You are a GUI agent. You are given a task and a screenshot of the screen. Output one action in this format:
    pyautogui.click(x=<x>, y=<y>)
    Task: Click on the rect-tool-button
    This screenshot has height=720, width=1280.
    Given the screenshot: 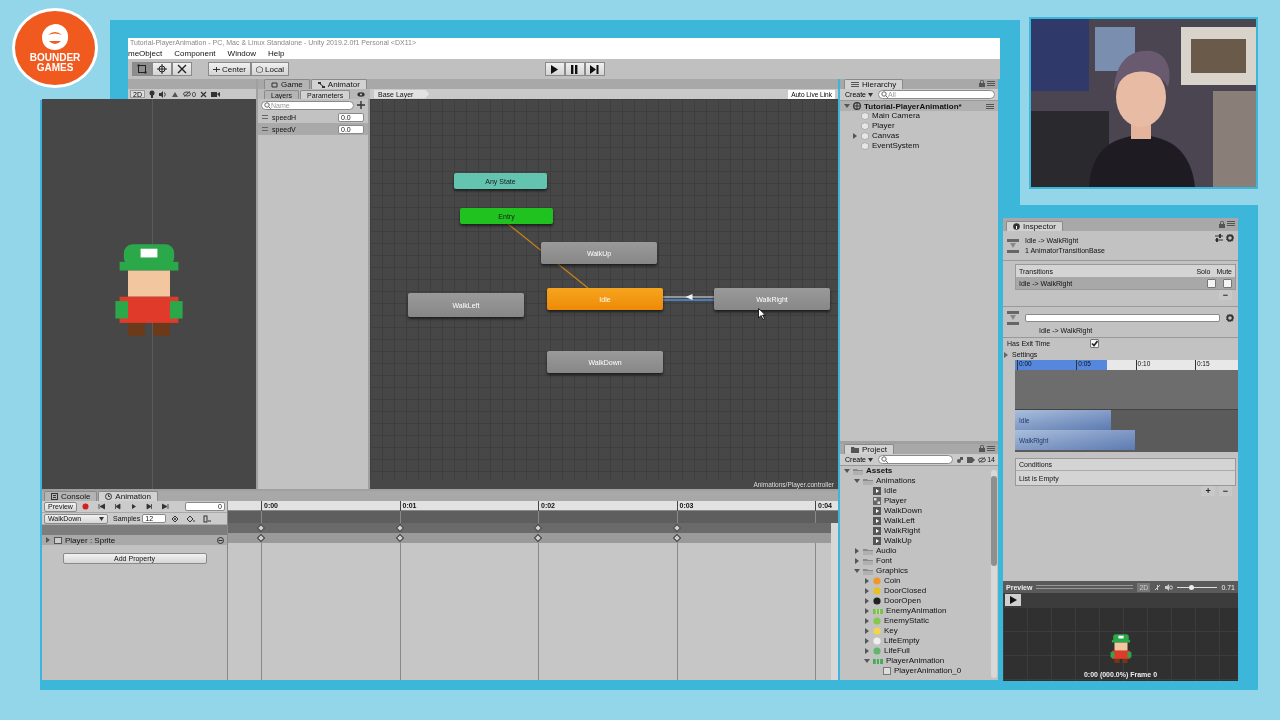 What is the action you would take?
    pyautogui.click(x=142, y=69)
    